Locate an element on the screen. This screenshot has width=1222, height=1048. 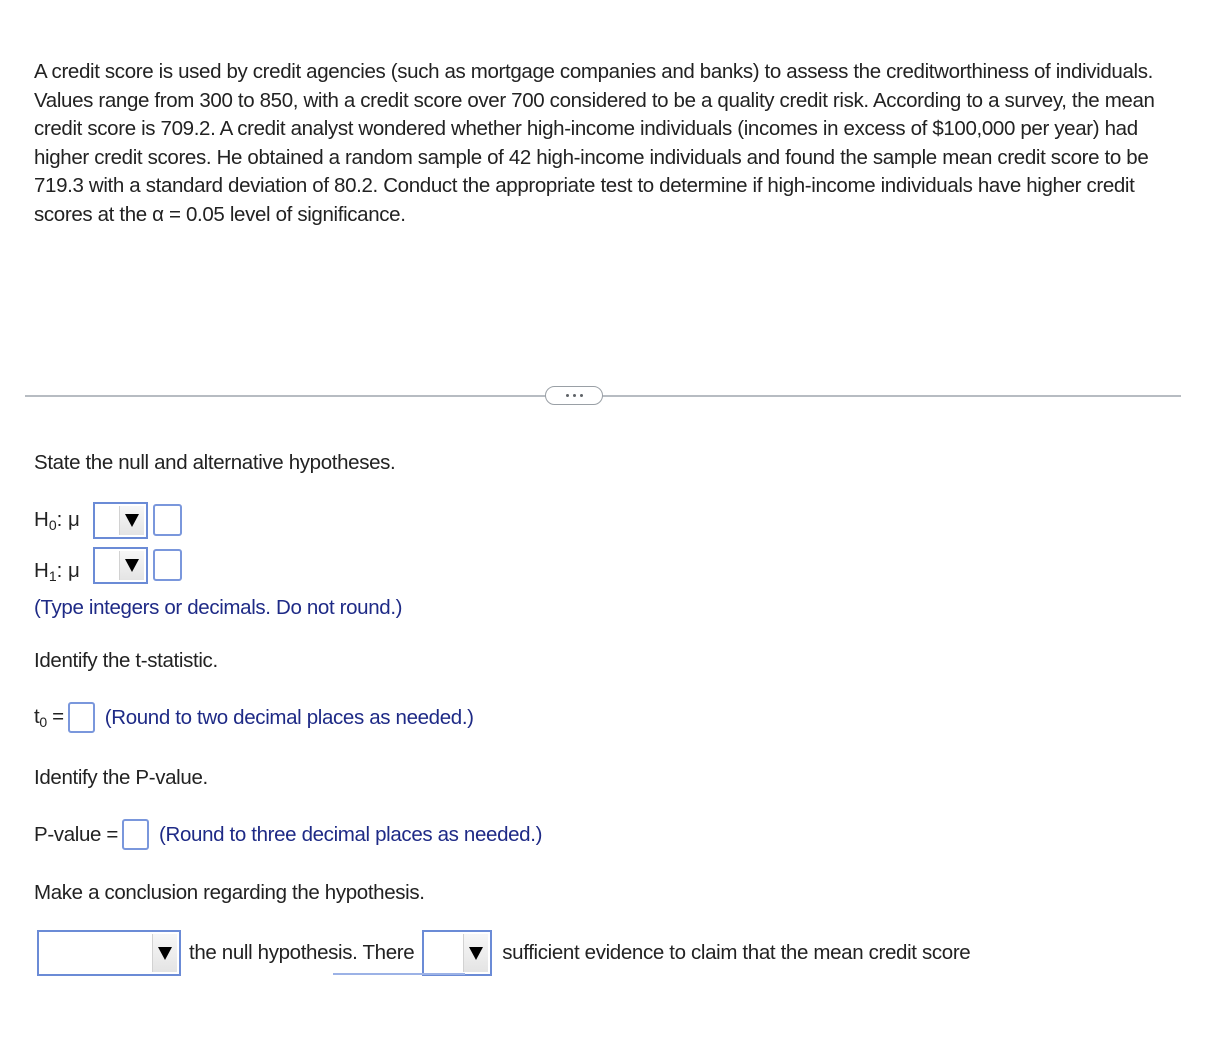
pvalue-prompt: Identify the P-value. is located at coordinates (121, 777).